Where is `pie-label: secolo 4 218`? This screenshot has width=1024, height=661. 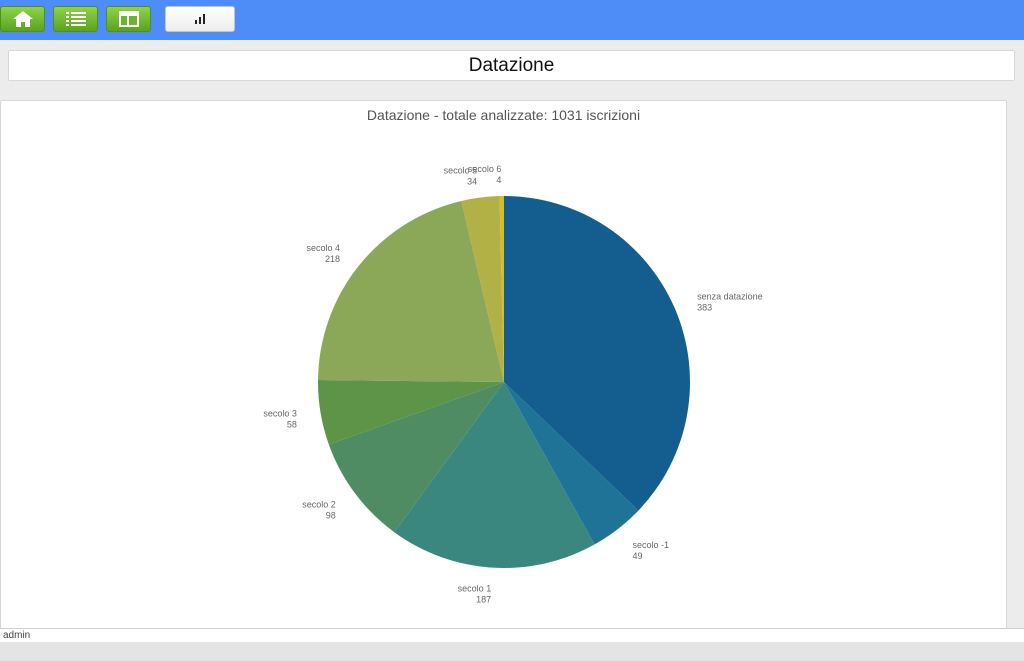 pie-label: secolo 4 218 is located at coordinates (324, 253).